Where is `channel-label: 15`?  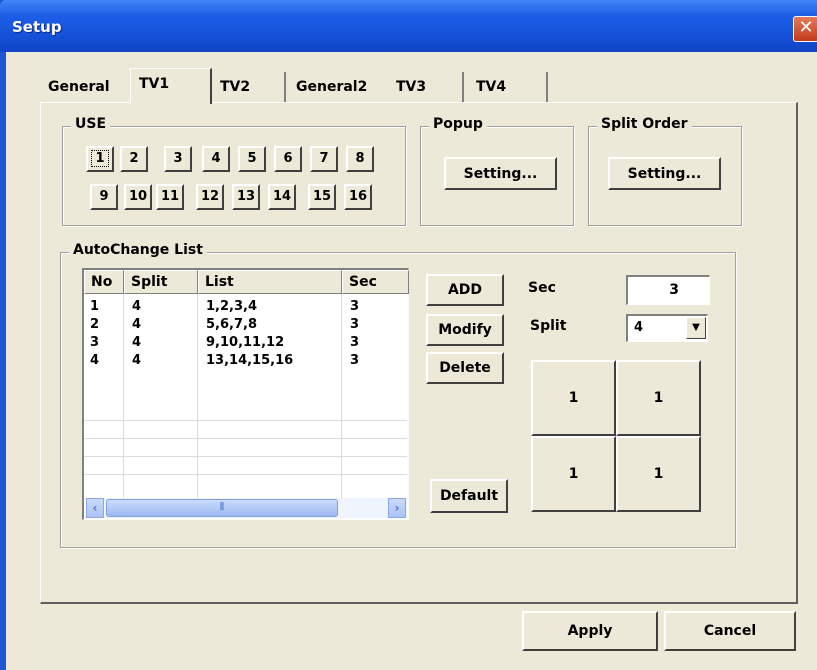
channel-label: 15 is located at coordinates (322, 196).